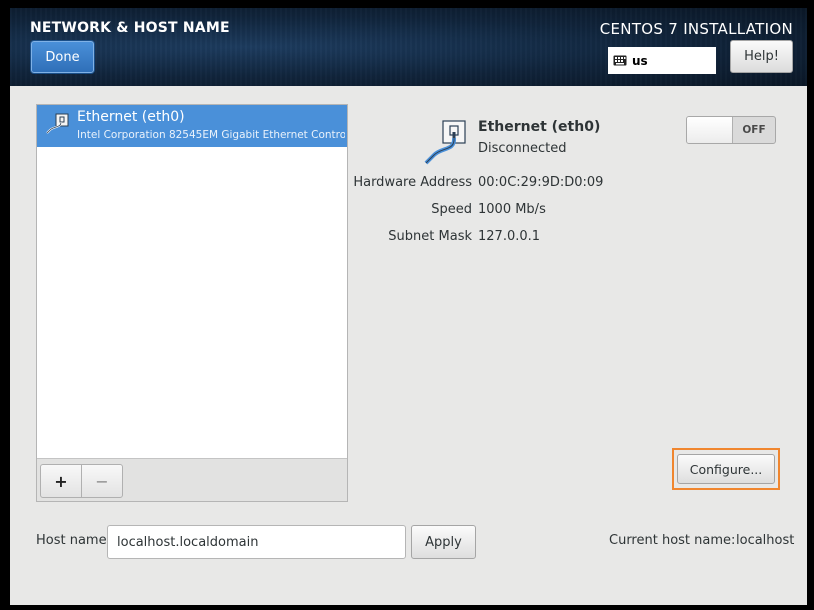 The image size is (814, 610). What do you see at coordinates (256, 542) in the screenshot?
I see `host-name-input` at bounding box center [256, 542].